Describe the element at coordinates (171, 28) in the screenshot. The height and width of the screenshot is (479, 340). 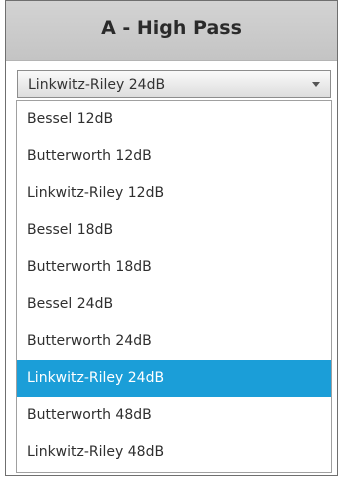
I see `panel-title: A - High Pass` at that location.